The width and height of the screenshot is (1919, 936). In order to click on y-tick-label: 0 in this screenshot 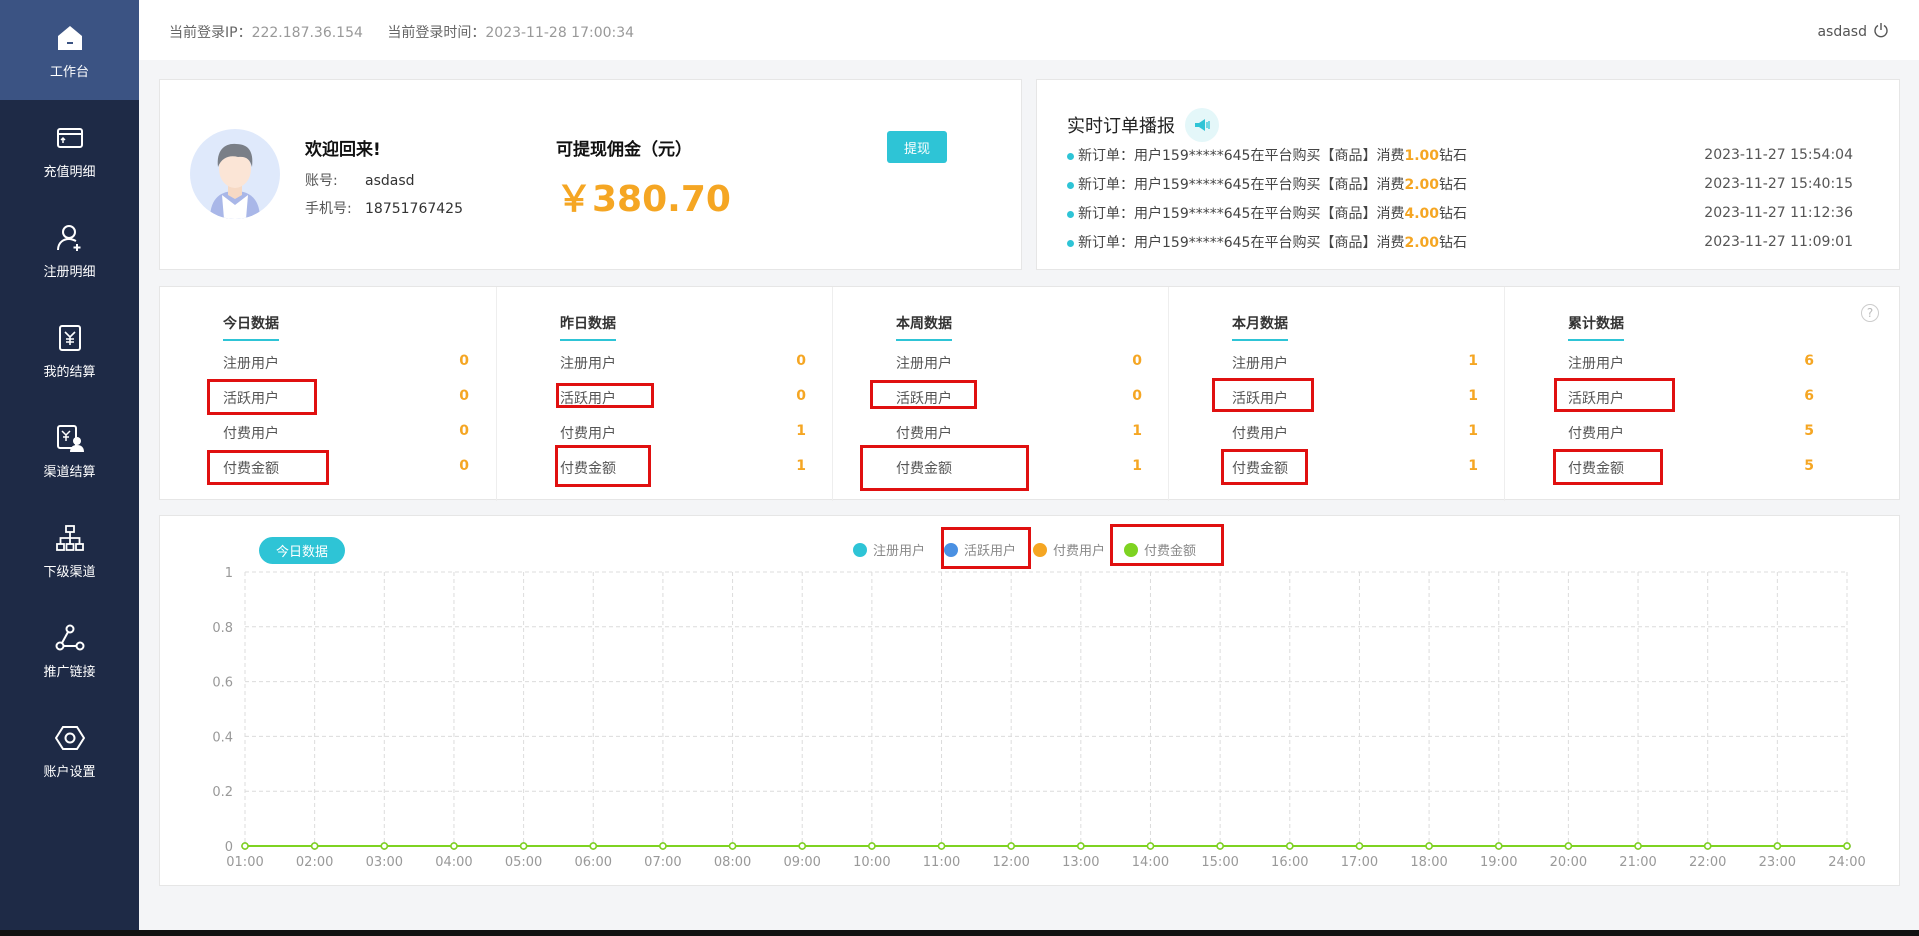, I will do `click(229, 847)`.